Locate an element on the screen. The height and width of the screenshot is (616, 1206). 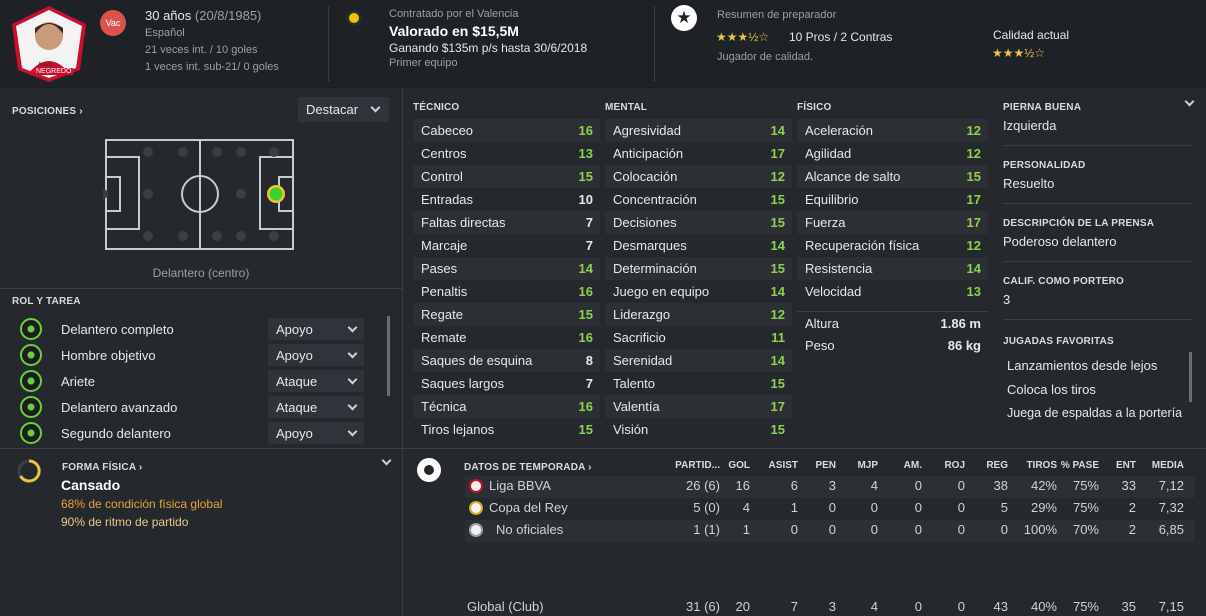
attribute-row: Resistencia 14 is located at coordinates (892, 268).